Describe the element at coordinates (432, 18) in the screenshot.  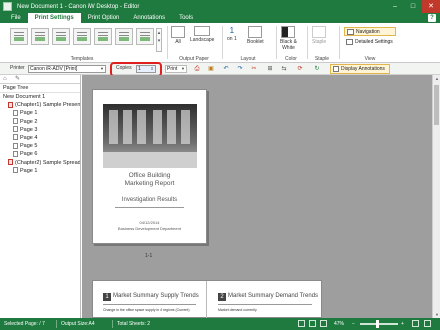
I see `help-button: ?` at that location.